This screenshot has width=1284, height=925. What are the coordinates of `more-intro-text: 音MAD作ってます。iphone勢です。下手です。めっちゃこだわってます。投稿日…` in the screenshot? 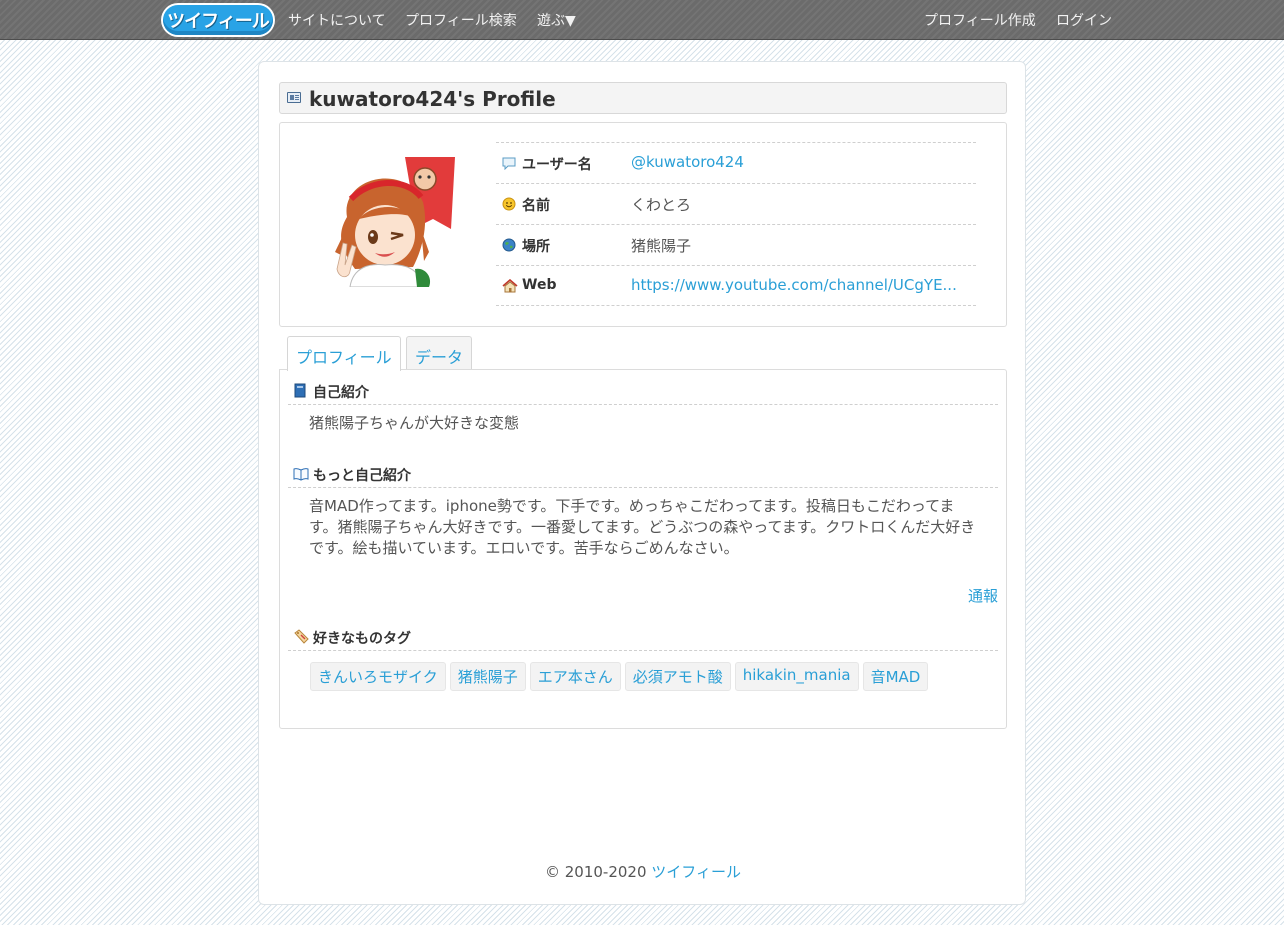 It's located at (642, 527).